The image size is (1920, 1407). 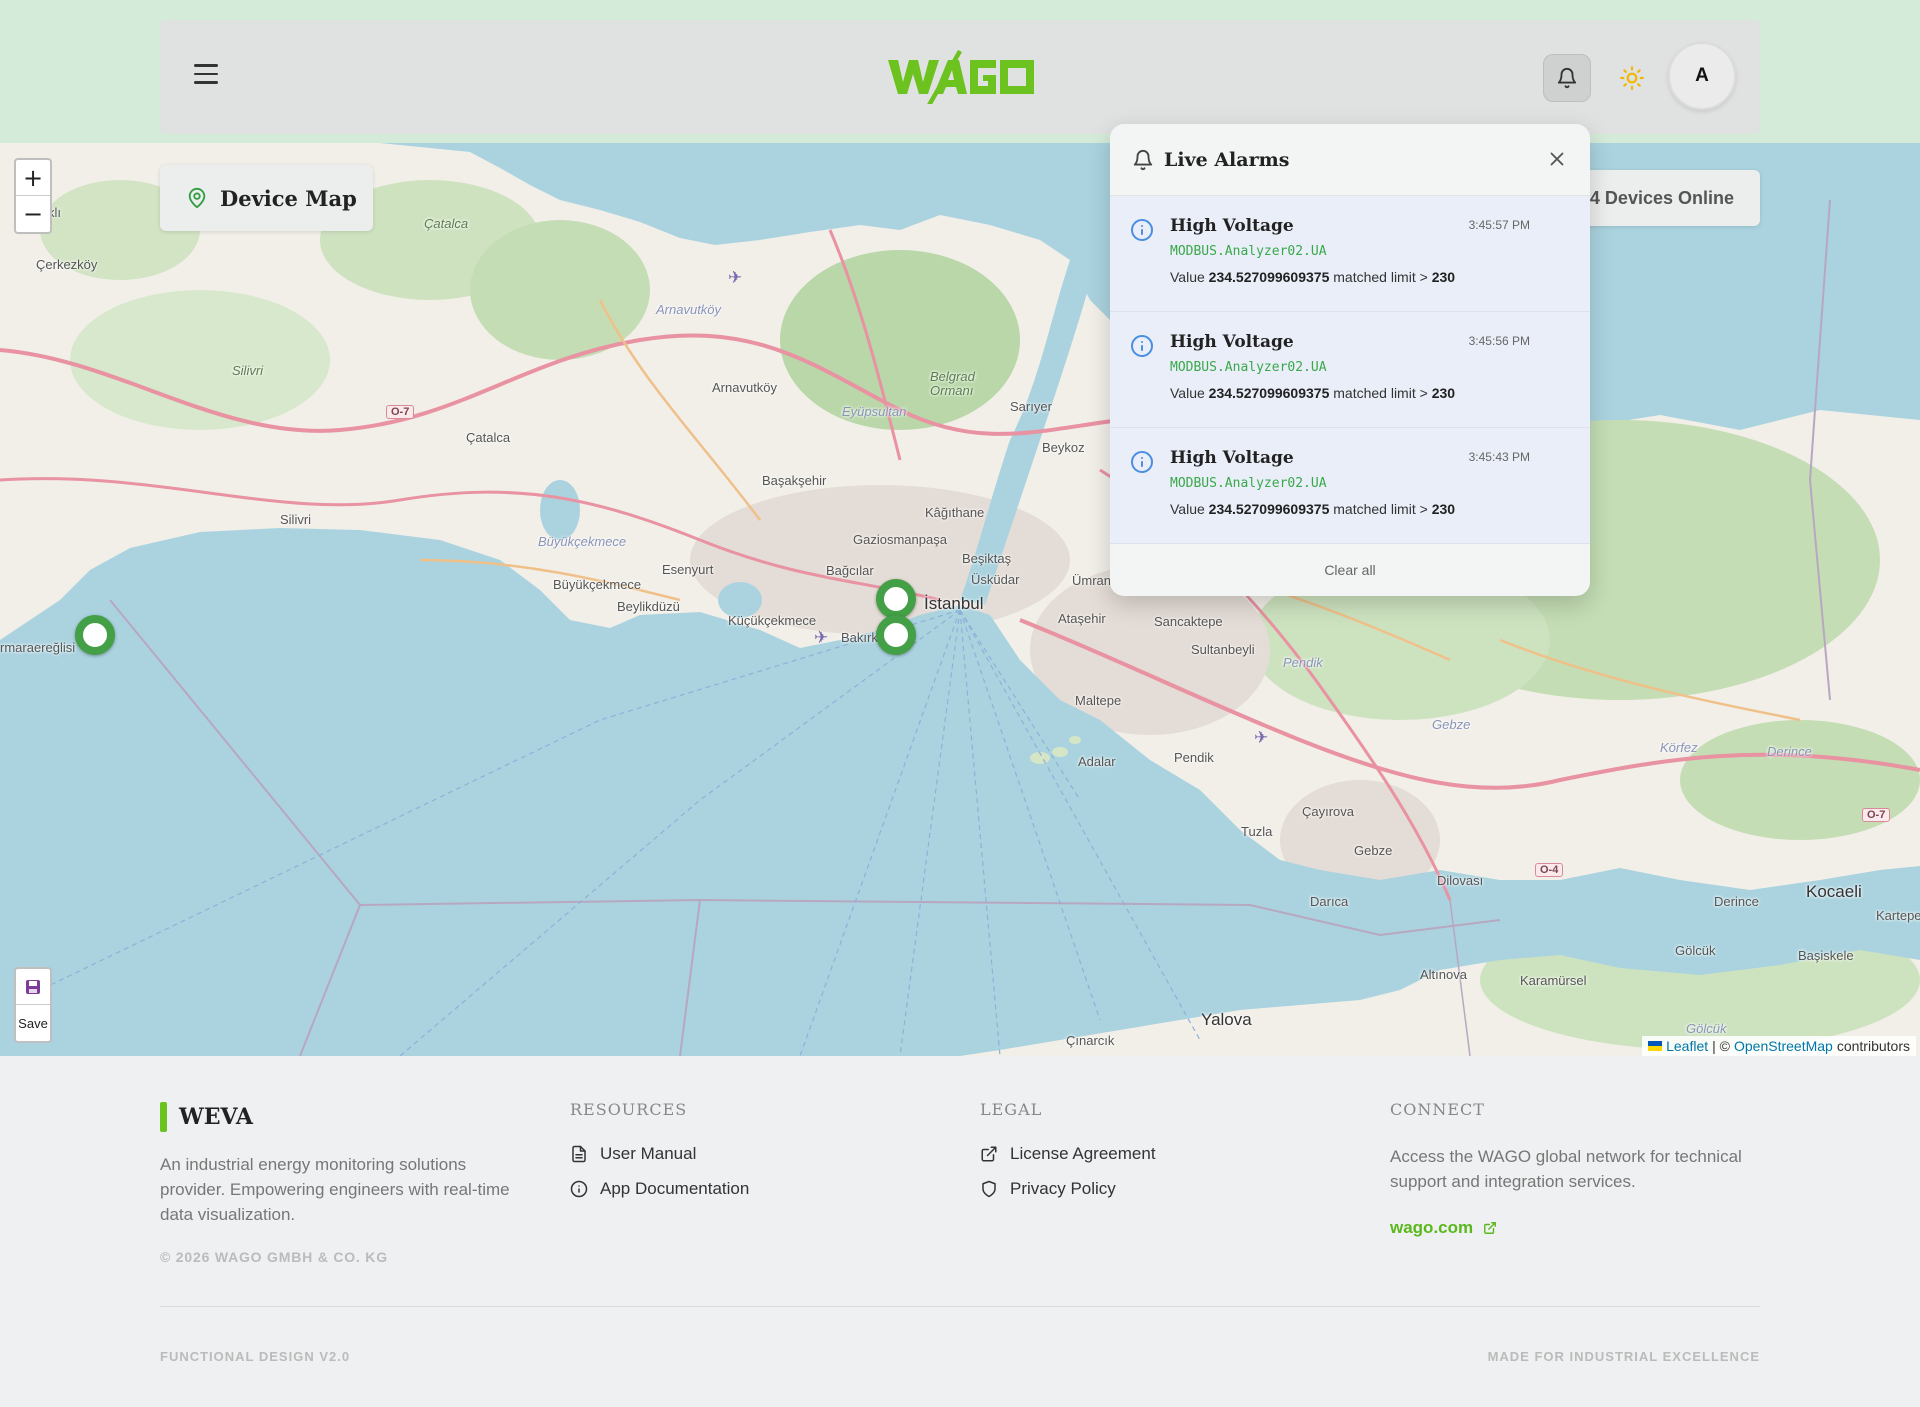 I want to click on copyright-text: © 2026 WAGO GMBH & CO. KG, so click(x=274, y=1257).